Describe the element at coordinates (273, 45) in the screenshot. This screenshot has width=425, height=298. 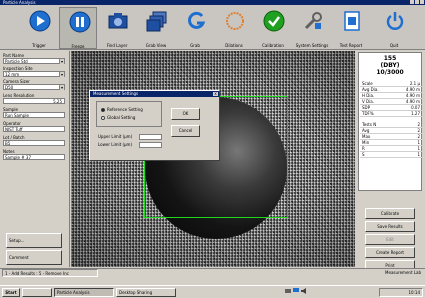
I see `tool-label: Calibration` at that location.